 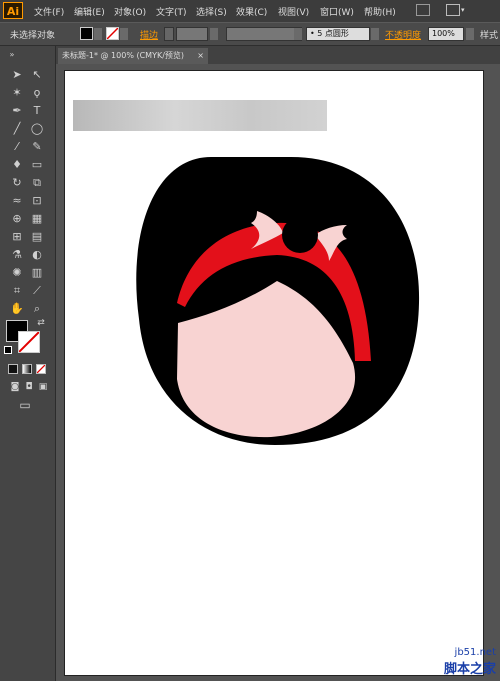 What do you see at coordinates (211, 11) in the screenshot?
I see `menu-select: 选择(S)` at bounding box center [211, 11].